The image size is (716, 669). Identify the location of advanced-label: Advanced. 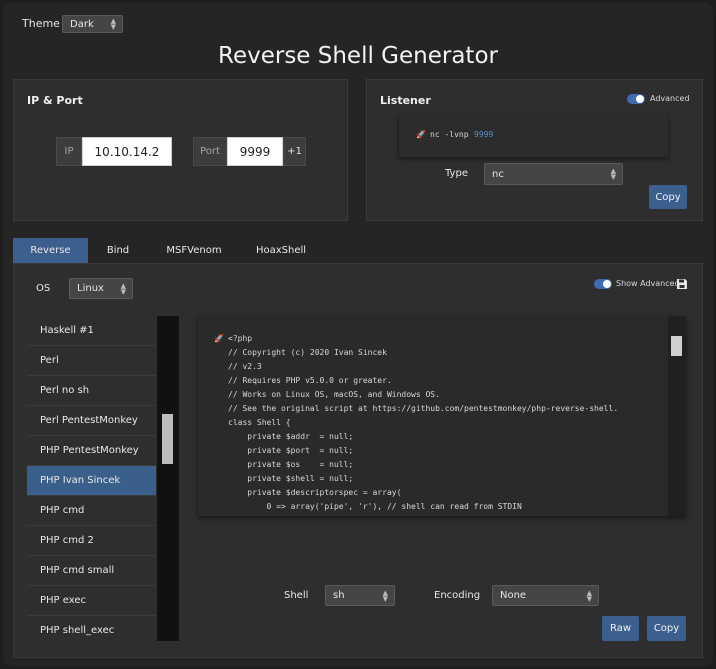
(670, 98).